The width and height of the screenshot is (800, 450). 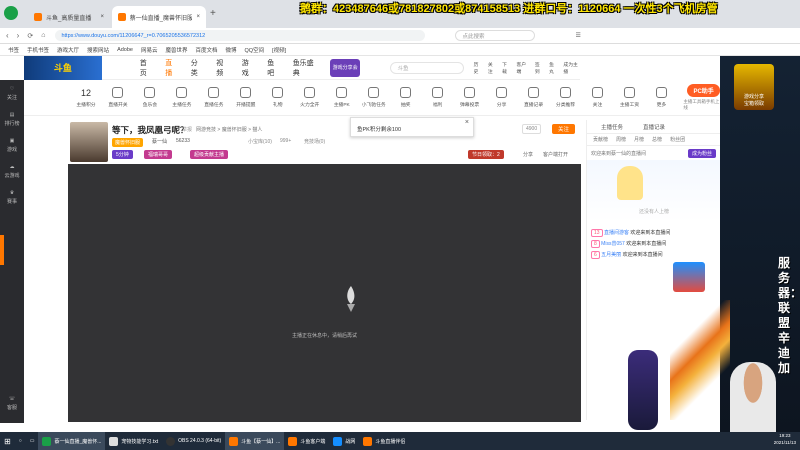 I want to click on tab-fans: 粉丝团, so click(x=677, y=139).